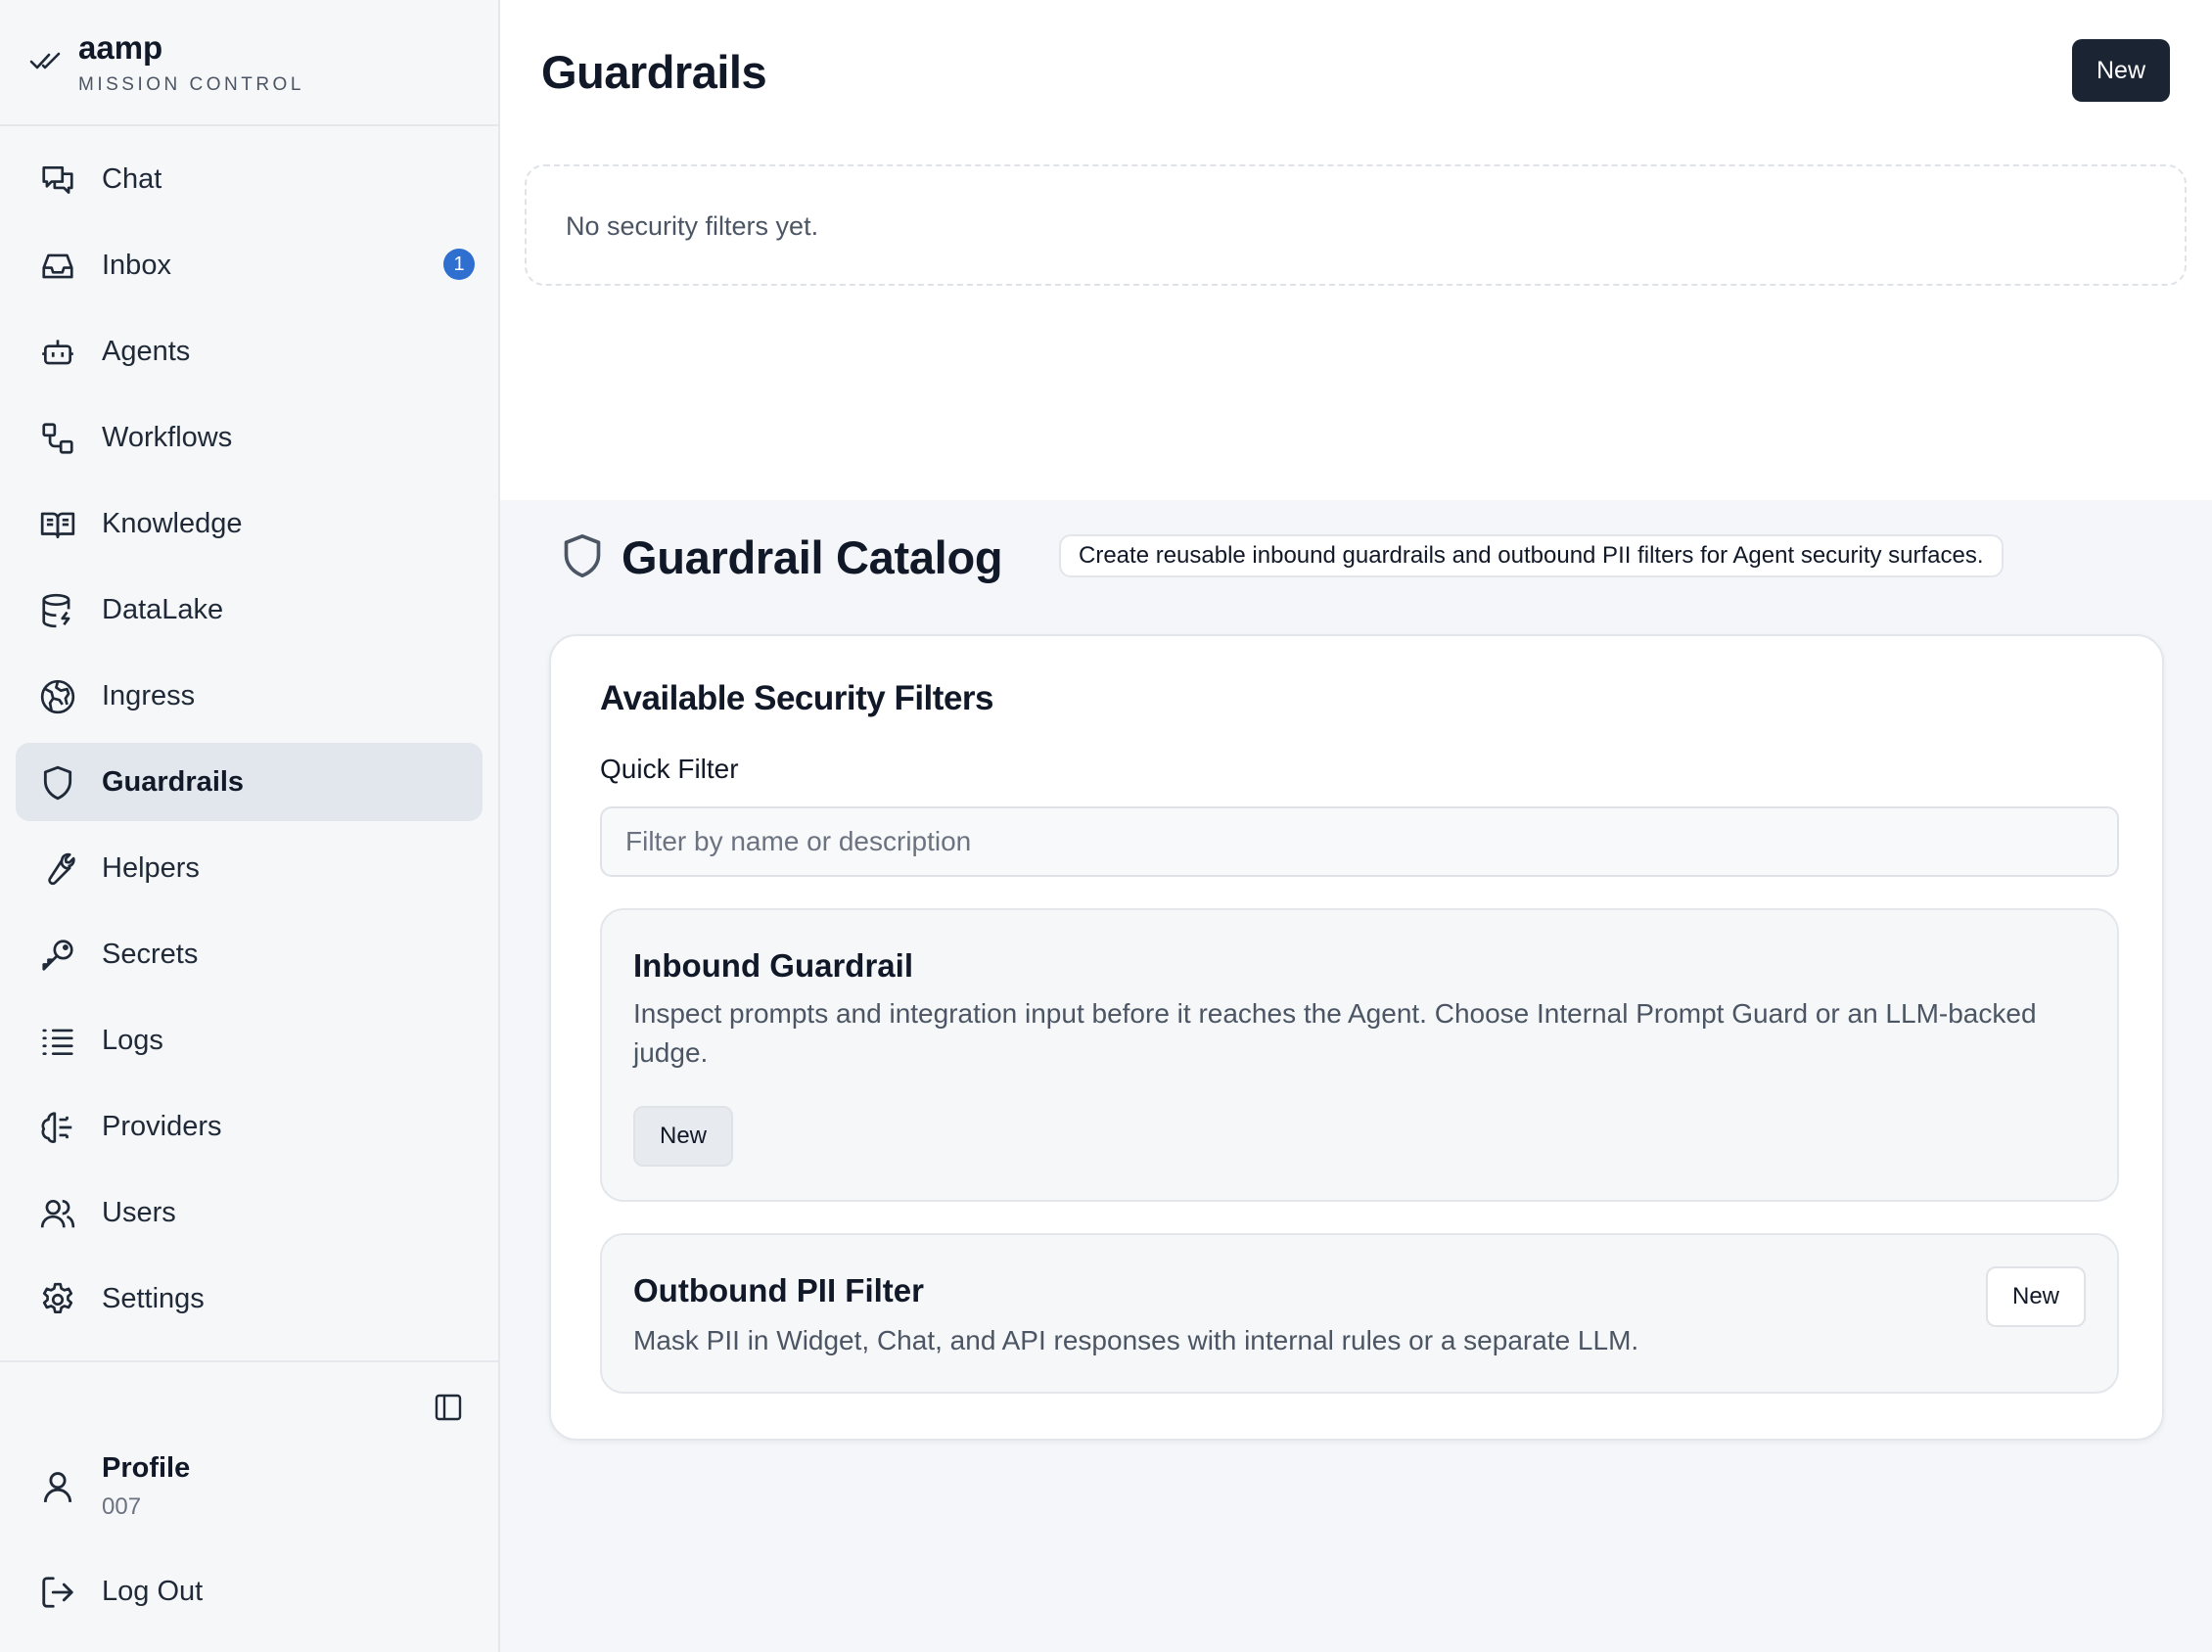 This screenshot has width=2212, height=1652. I want to click on sidebar-item-chat: Chat, so click(249, 179).